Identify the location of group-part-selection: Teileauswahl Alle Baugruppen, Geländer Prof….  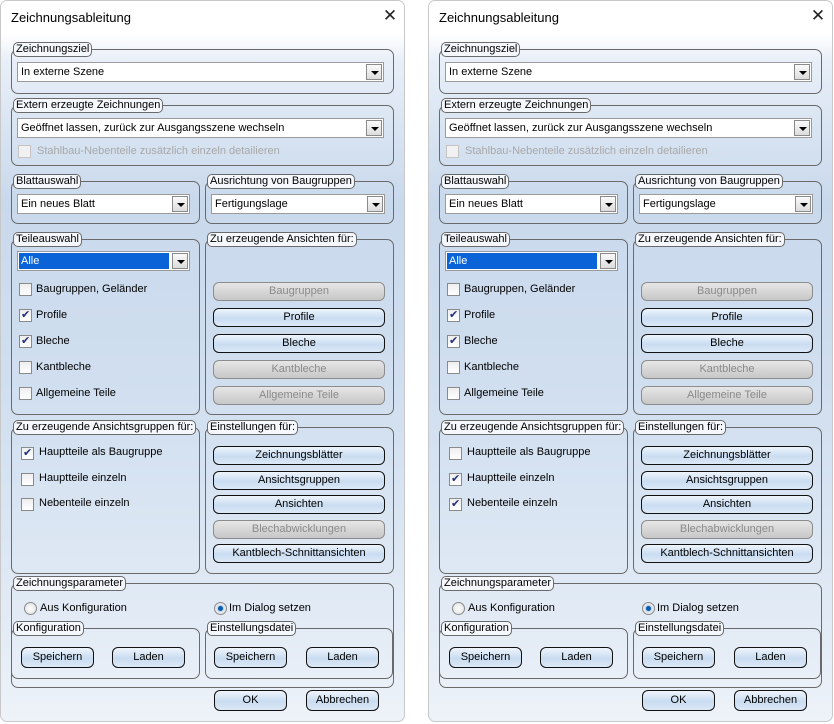
(105, 323).